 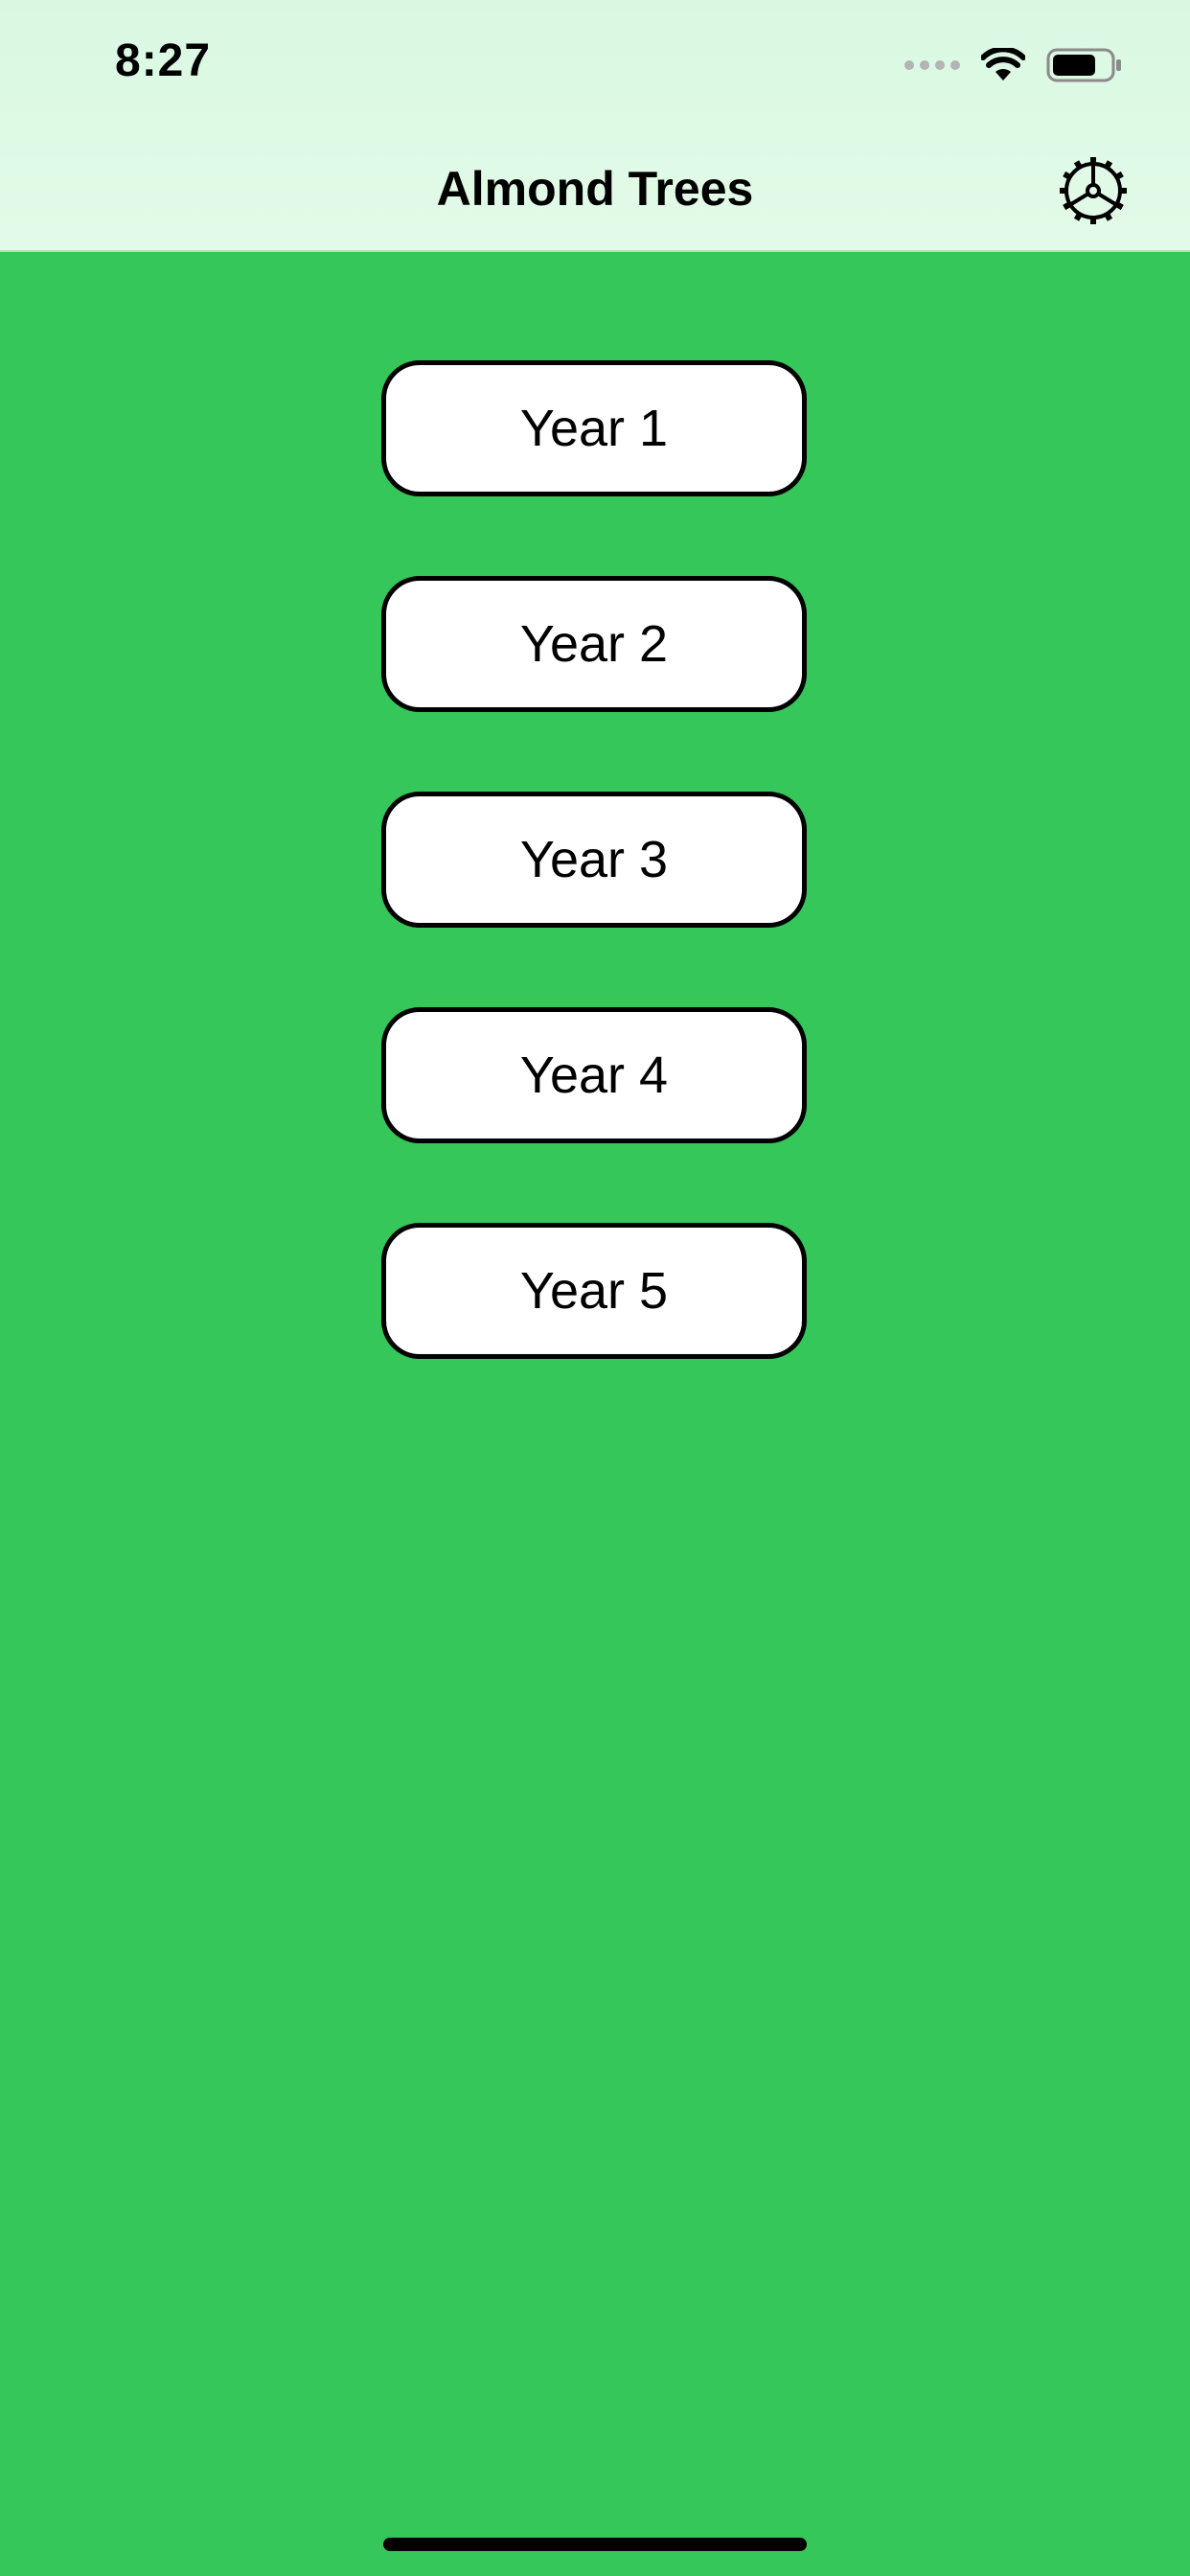 I want to click on cellular-signal-icon, so click(x=932, y=65).